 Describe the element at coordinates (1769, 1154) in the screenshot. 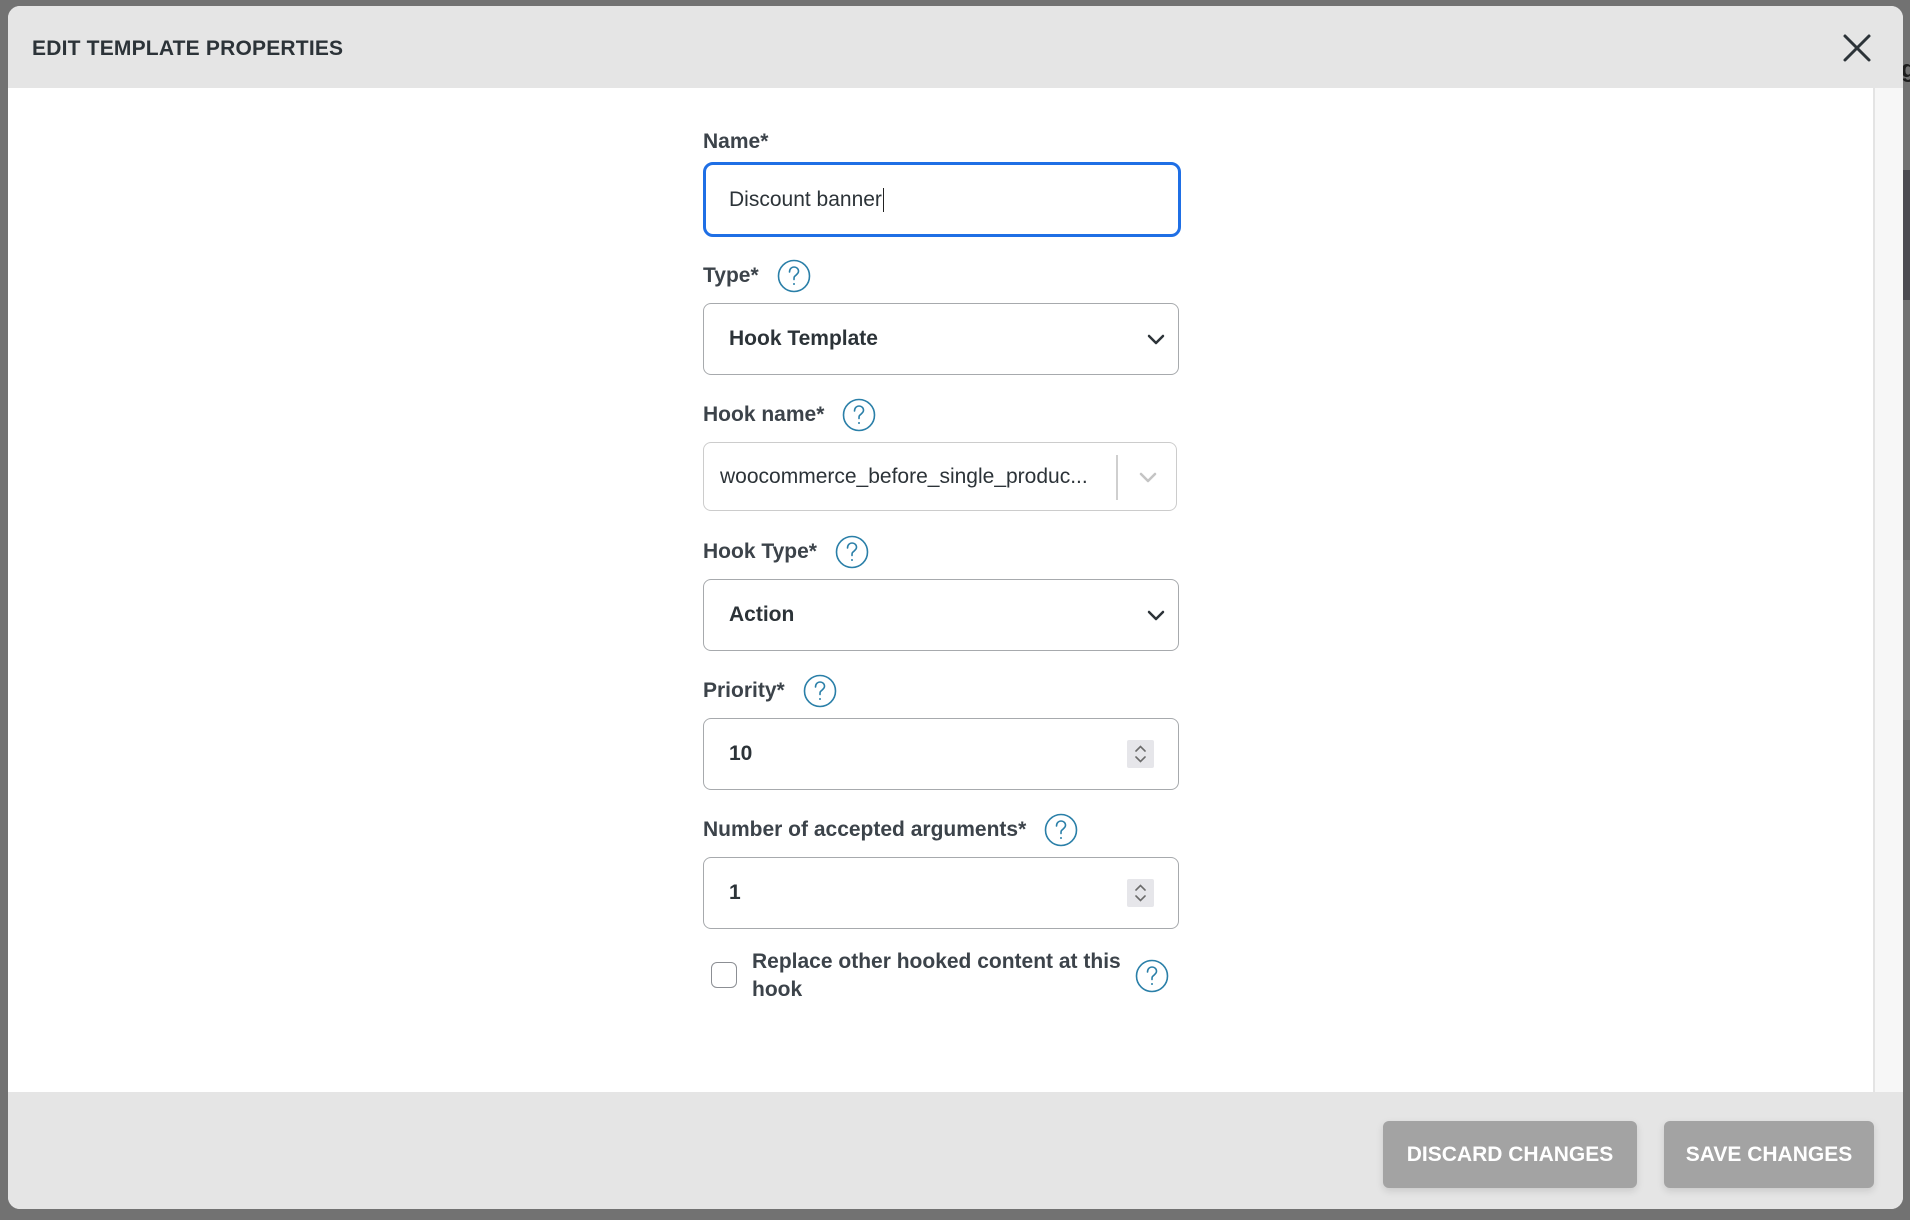

I see `save-changes-button: SAVE CHANGES` at that location.